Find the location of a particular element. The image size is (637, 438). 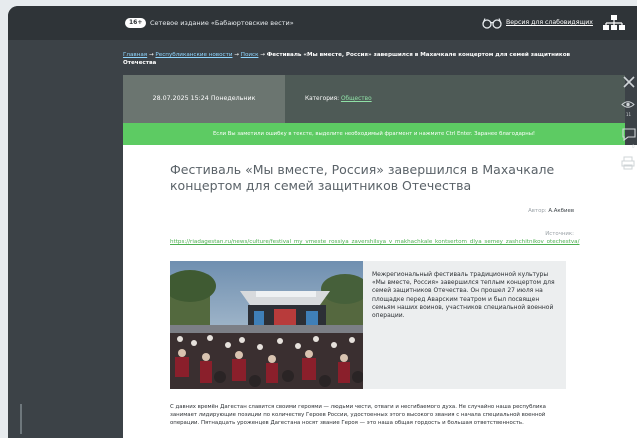

breadcrumb-republic-news: Республиканские новости is located at coordinates (193, 55).